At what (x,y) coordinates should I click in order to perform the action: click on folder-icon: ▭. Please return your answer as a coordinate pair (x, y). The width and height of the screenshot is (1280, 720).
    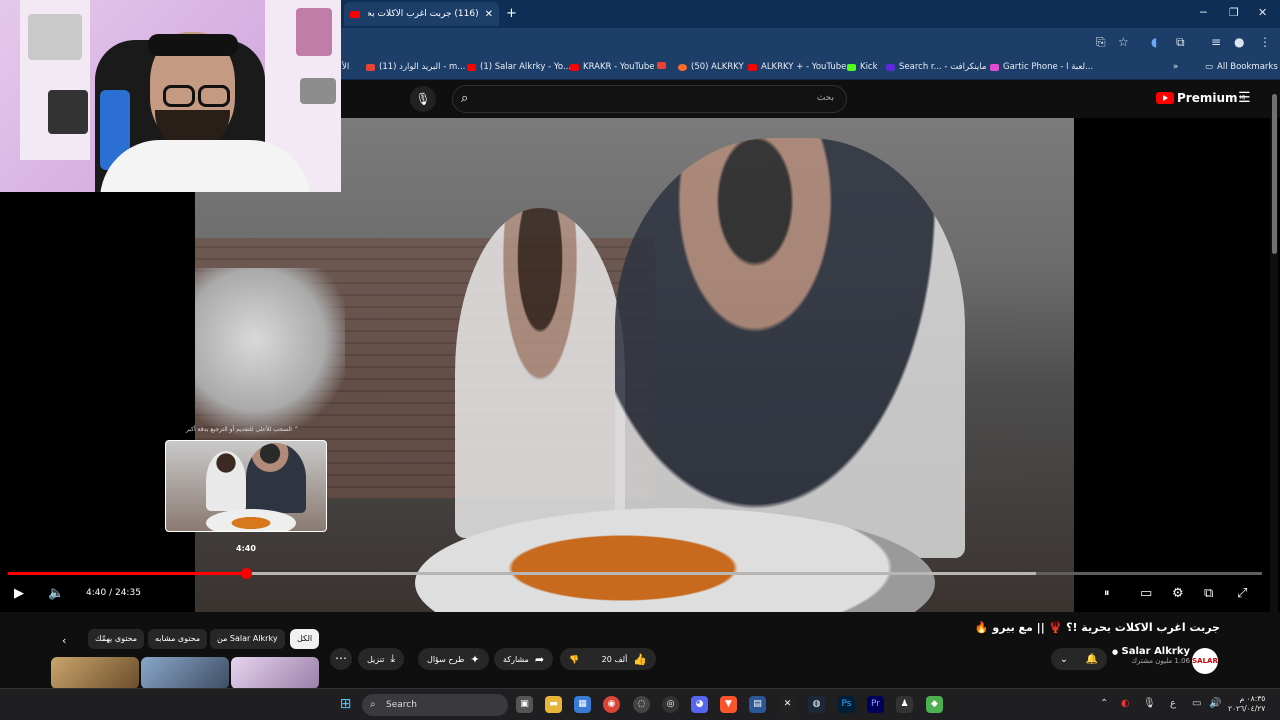
    Looking at the image, I should click on (1209, 67).